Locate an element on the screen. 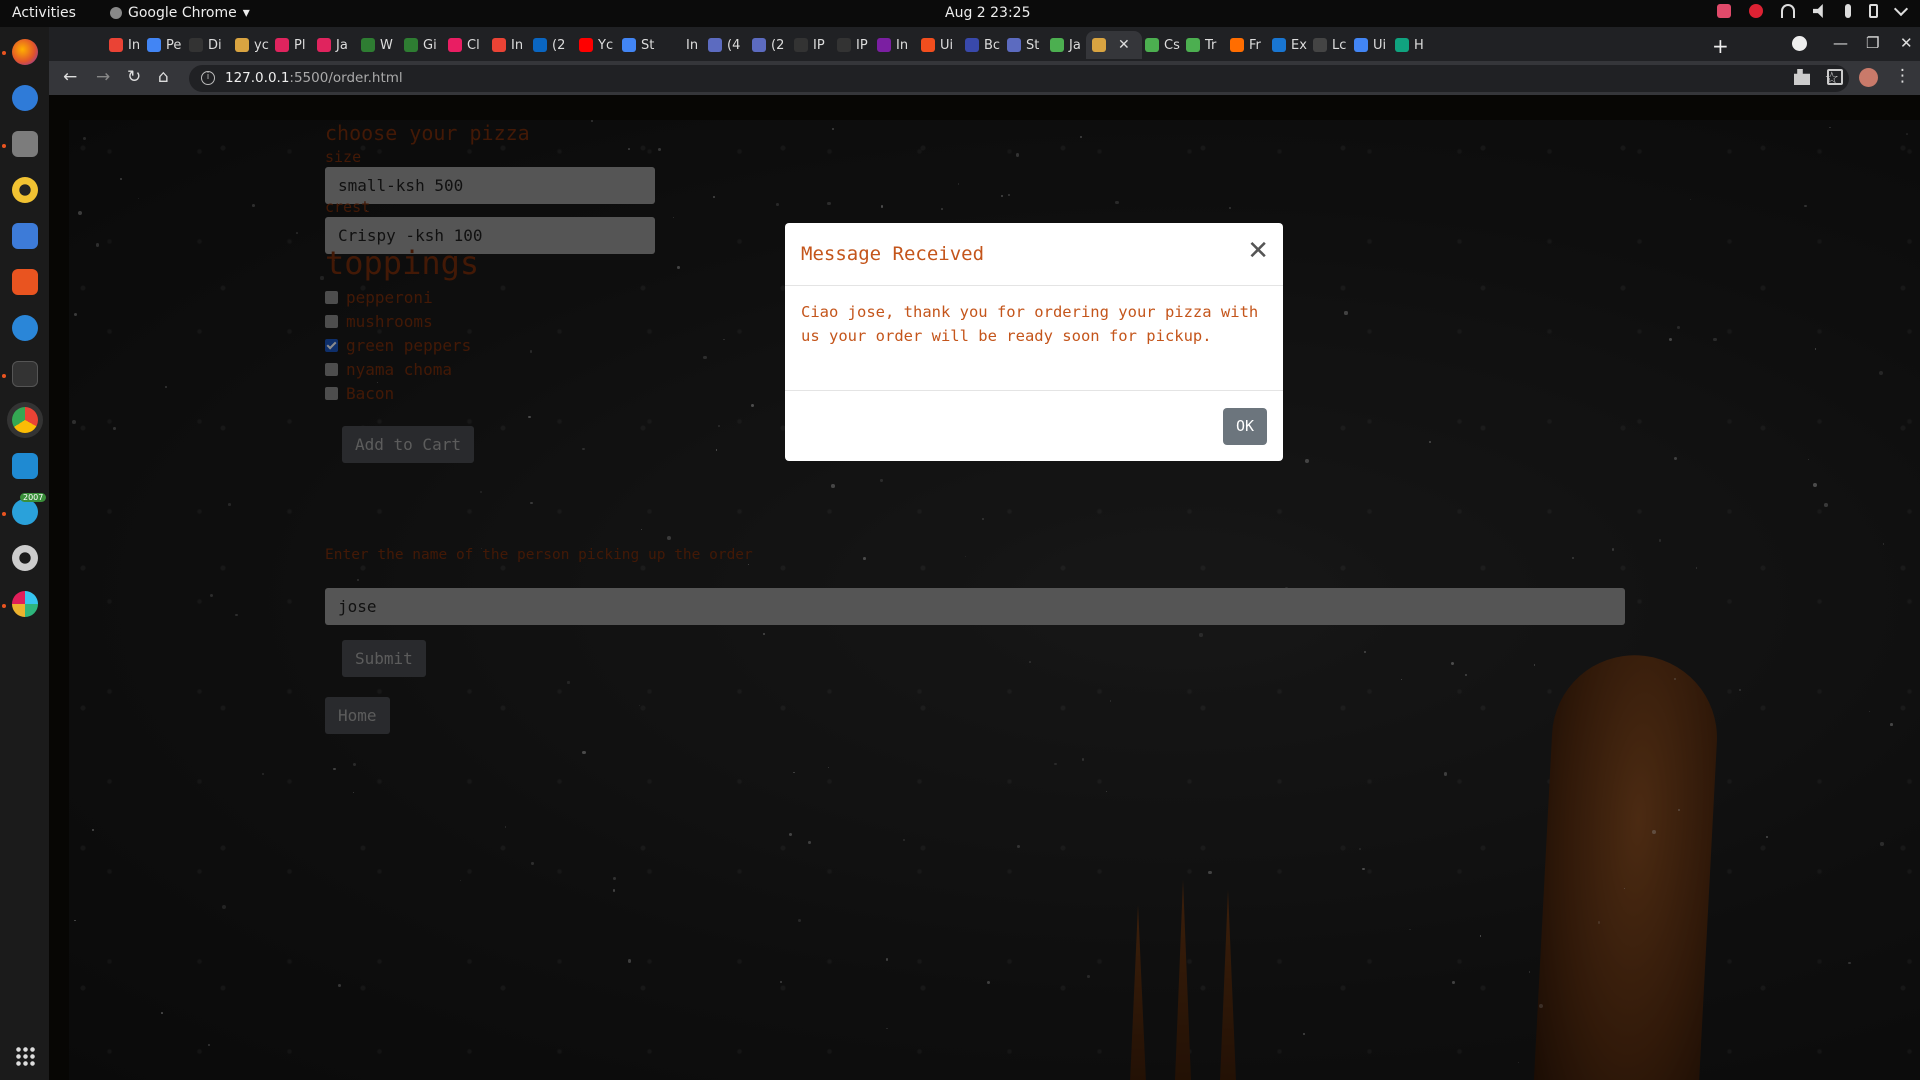  tab-label: yc is located at coordinates (261, 45).